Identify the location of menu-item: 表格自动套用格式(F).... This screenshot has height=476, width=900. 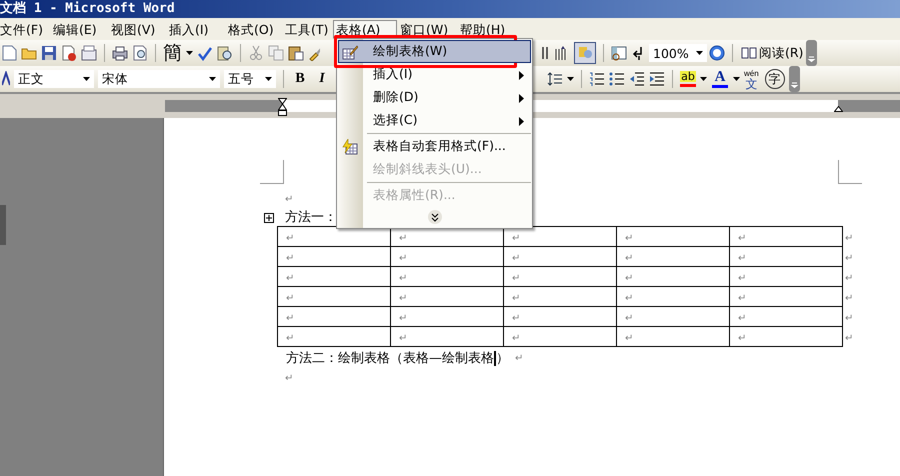
(434, 146).